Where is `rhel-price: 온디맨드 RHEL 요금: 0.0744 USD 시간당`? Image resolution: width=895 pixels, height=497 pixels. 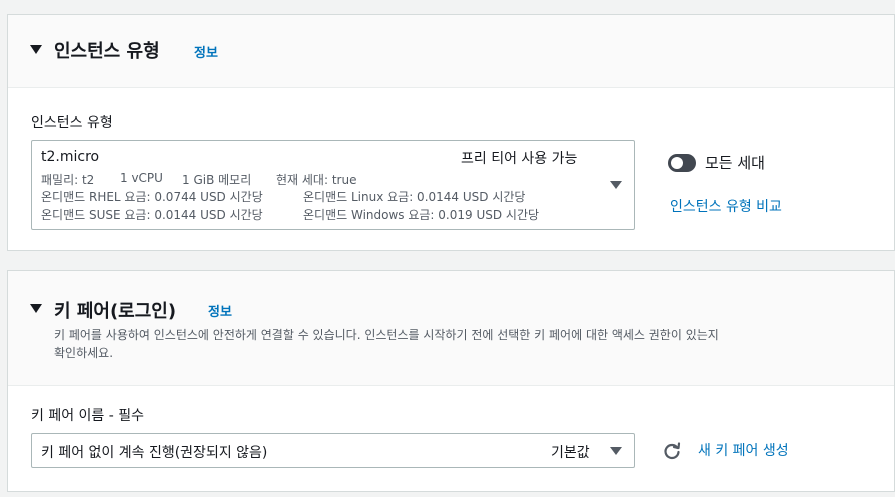 rhel-price: 온디맨드 RHEL 요금: 0.0744 USD 시간당 is located at coordinates (152, 197).